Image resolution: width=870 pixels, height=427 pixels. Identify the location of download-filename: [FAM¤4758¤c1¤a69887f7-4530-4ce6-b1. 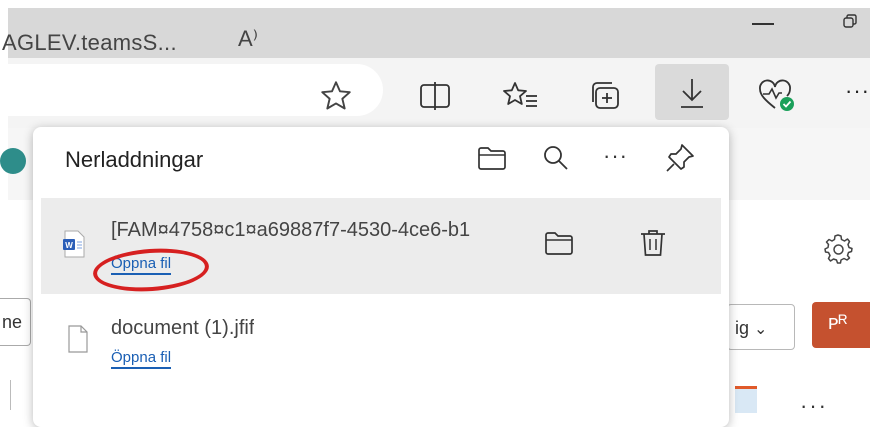
(316, 230).